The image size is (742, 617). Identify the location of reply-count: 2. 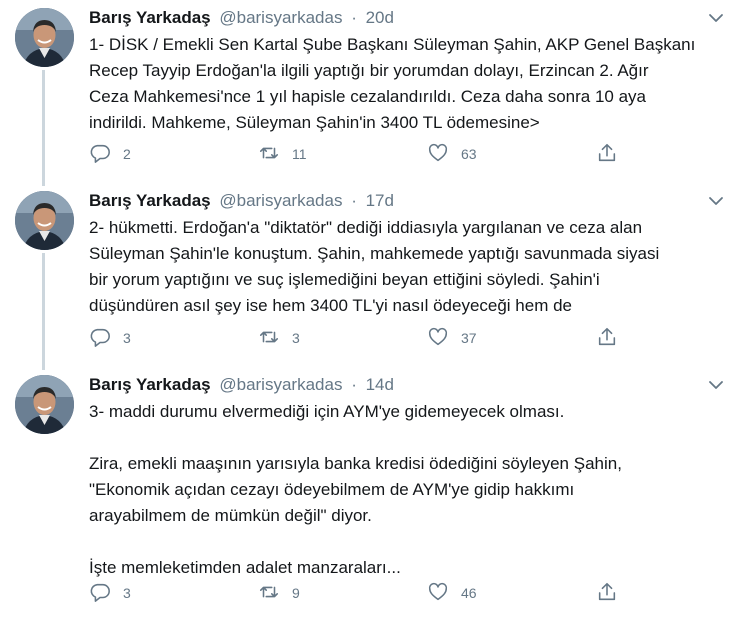
(127, 154).